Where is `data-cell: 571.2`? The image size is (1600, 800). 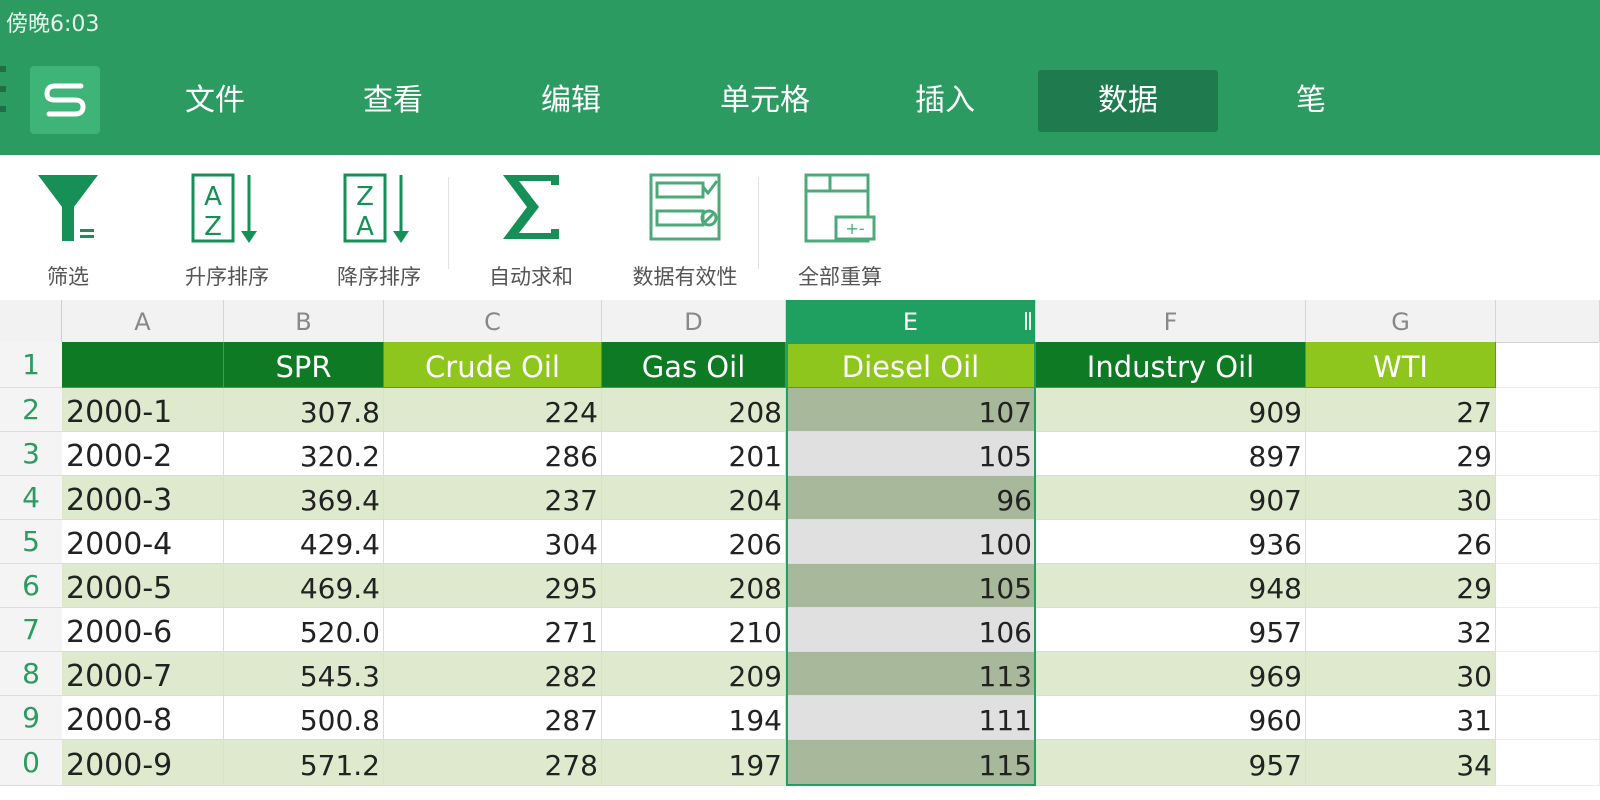
data-cell: 571.2 is located at coordinates (304, 763).